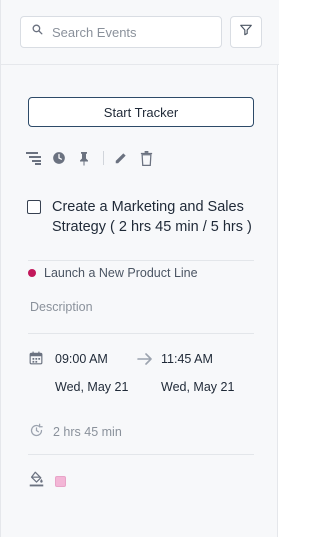 Image resolution: width=320 pixels, height=537 pixels. I want to click on filter-icon, so click(246, 32).